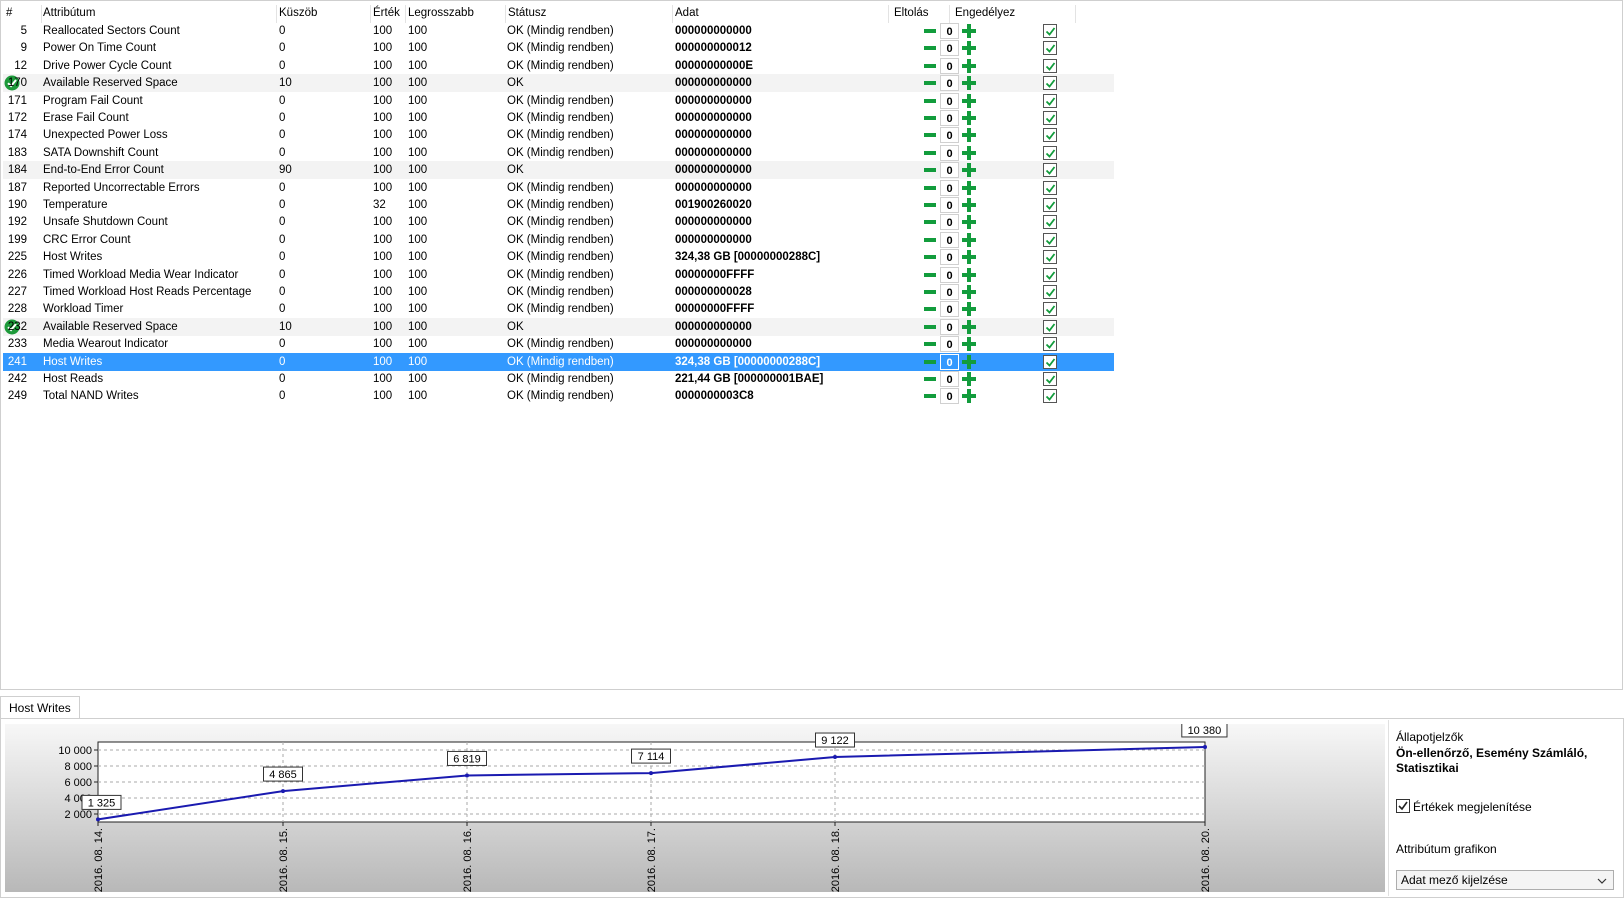 The height and width of the screenshot is (901, 1624). What do you see at coordinates (911, 13) in the screenshot?
I see `col-offset-header: Eltolás` at bounding box center [911, 13].